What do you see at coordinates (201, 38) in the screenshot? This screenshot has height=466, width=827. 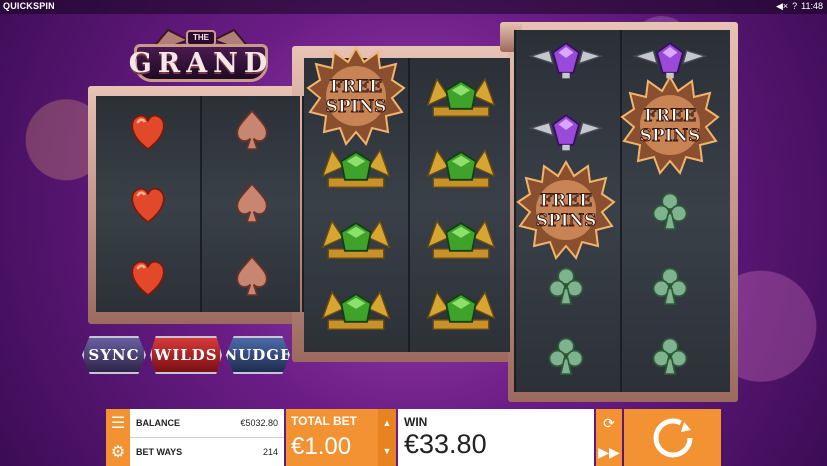 I see `logo-the: THE` at bounding box center [201, 38].